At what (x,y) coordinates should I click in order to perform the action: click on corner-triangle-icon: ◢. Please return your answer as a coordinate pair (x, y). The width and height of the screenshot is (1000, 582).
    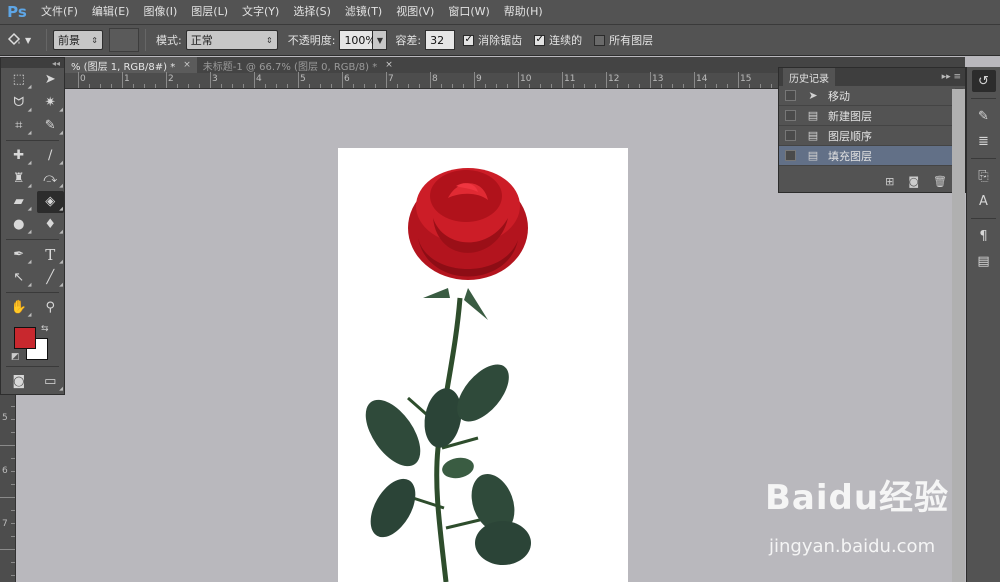
    Looking at the image, I should click on (29, 208).